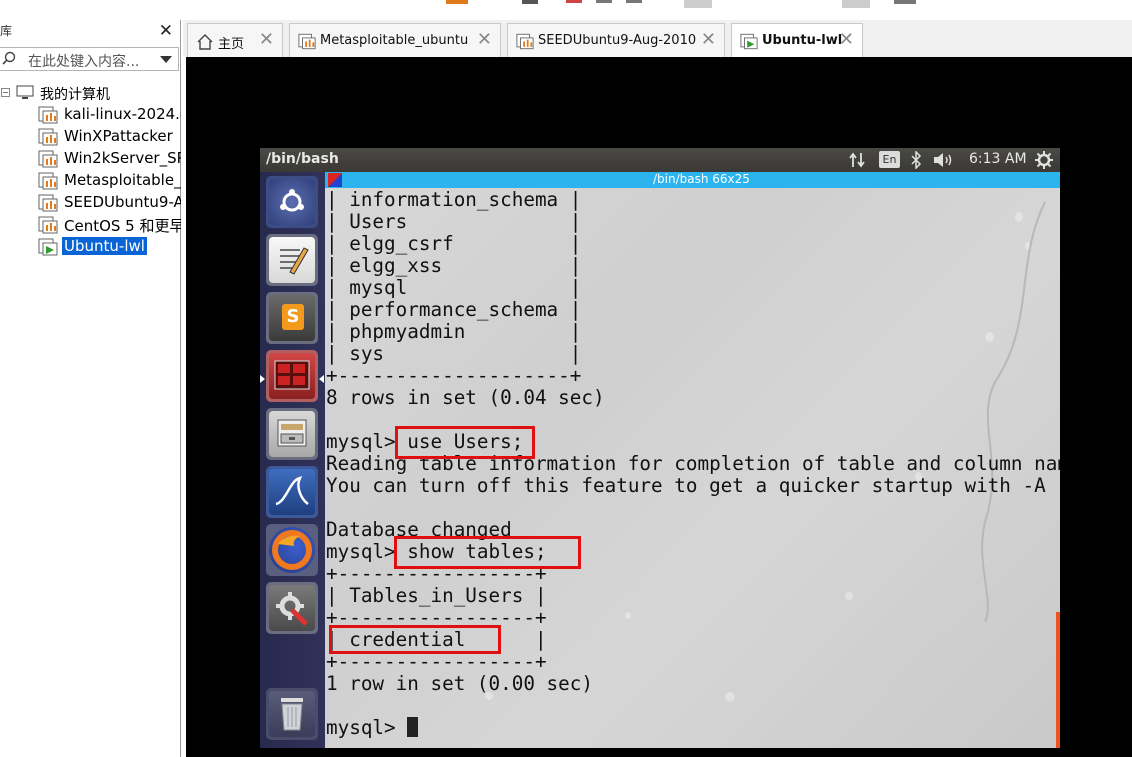  I want to click on trash-can-glyph, so click(292, 714).